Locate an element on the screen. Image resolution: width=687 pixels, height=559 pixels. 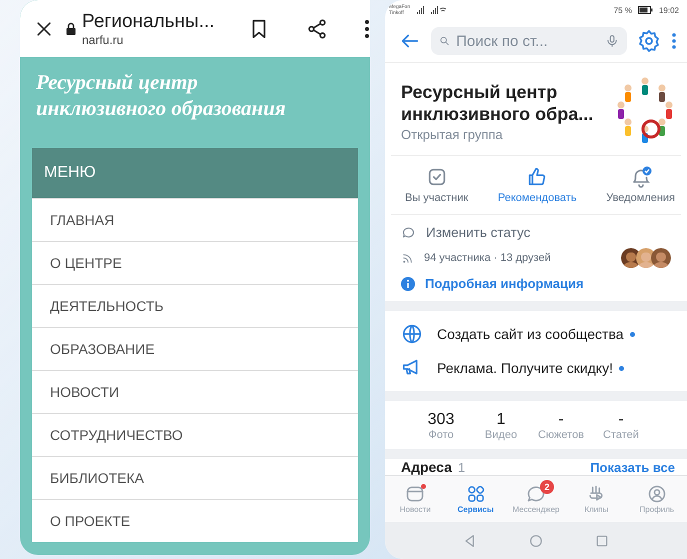
nav-tab: 2 Мессенджер is located at coordinates (536, 499).